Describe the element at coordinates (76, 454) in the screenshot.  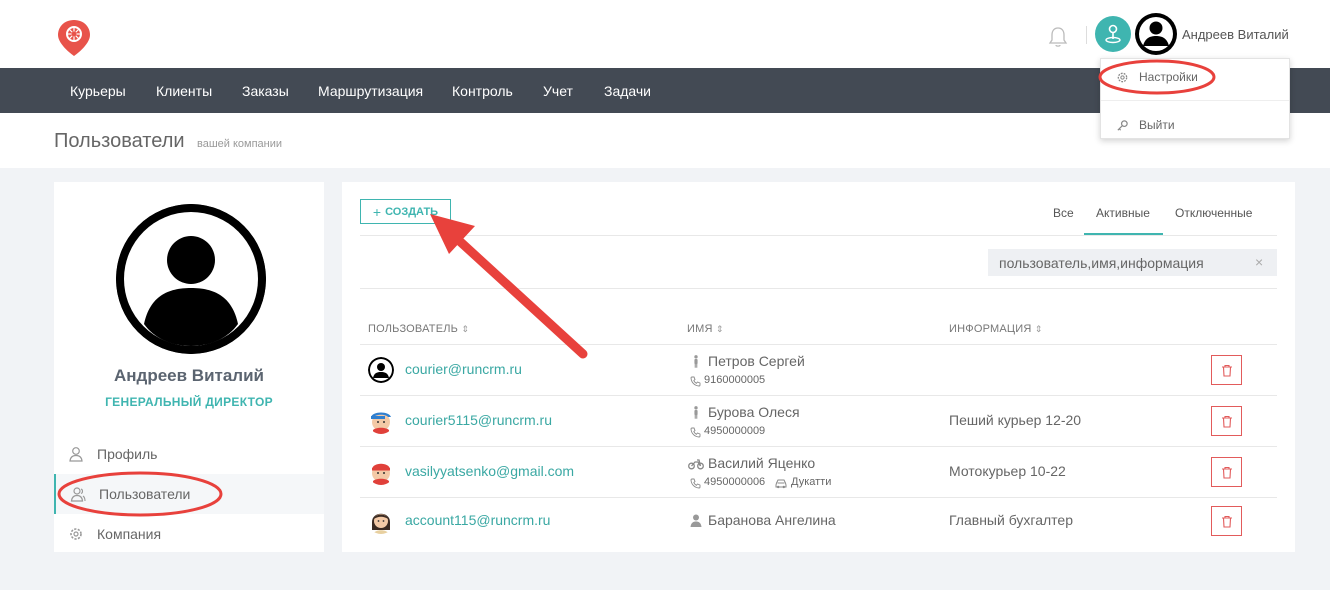
I see `user-icon` at that location.